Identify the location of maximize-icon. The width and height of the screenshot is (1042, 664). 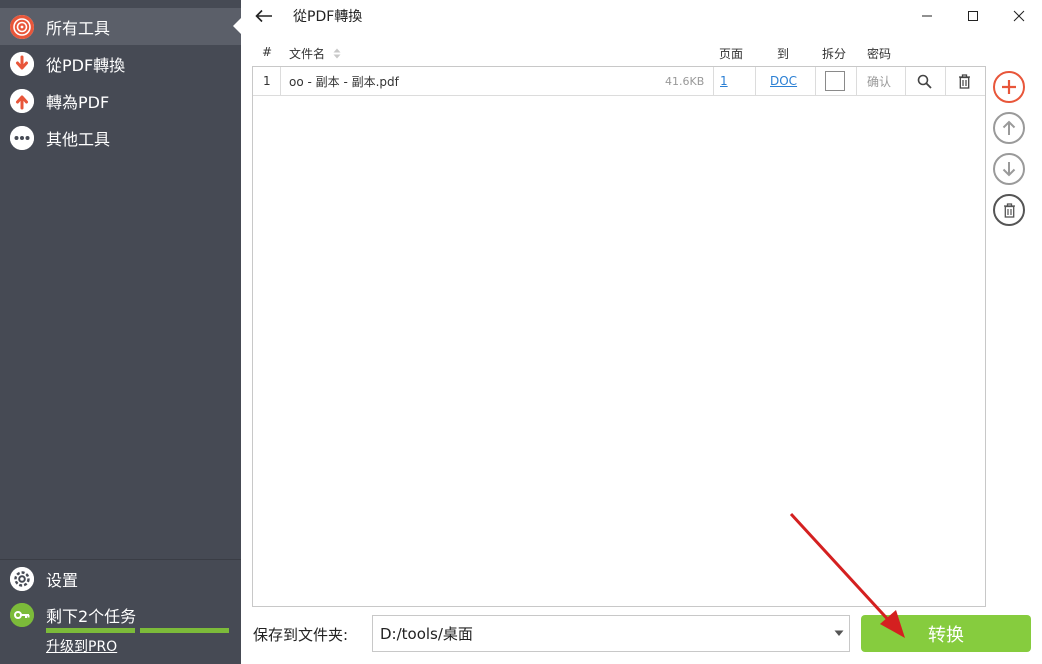
(973, 16).